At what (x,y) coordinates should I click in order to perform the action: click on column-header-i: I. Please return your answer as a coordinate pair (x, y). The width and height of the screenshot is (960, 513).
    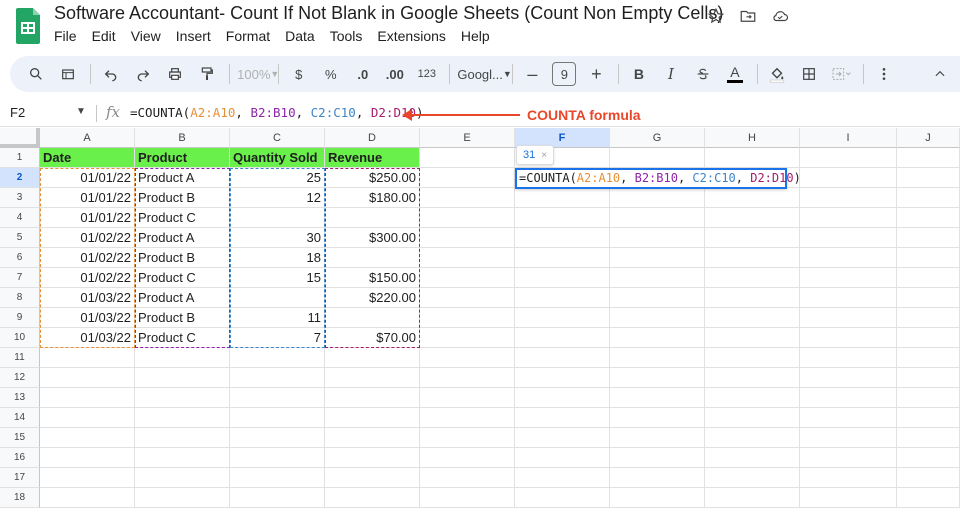
    Looking at the image, I should click on (848, 138).